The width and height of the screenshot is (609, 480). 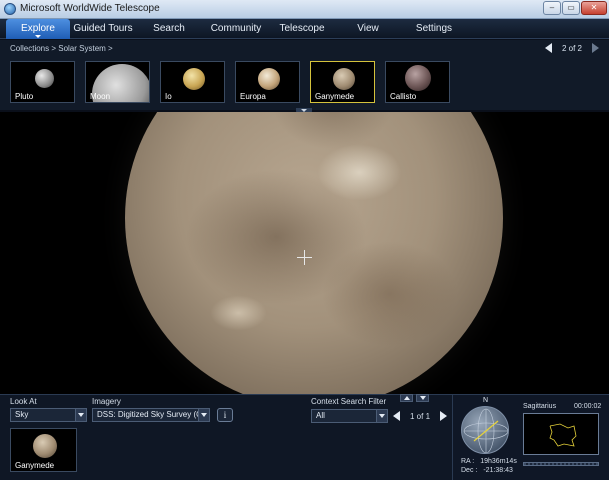 What do you see at coordinates (349, 401) in the screenshot?
I see `context-search-label: Context Search Filter` at bounding box center [349, 401].